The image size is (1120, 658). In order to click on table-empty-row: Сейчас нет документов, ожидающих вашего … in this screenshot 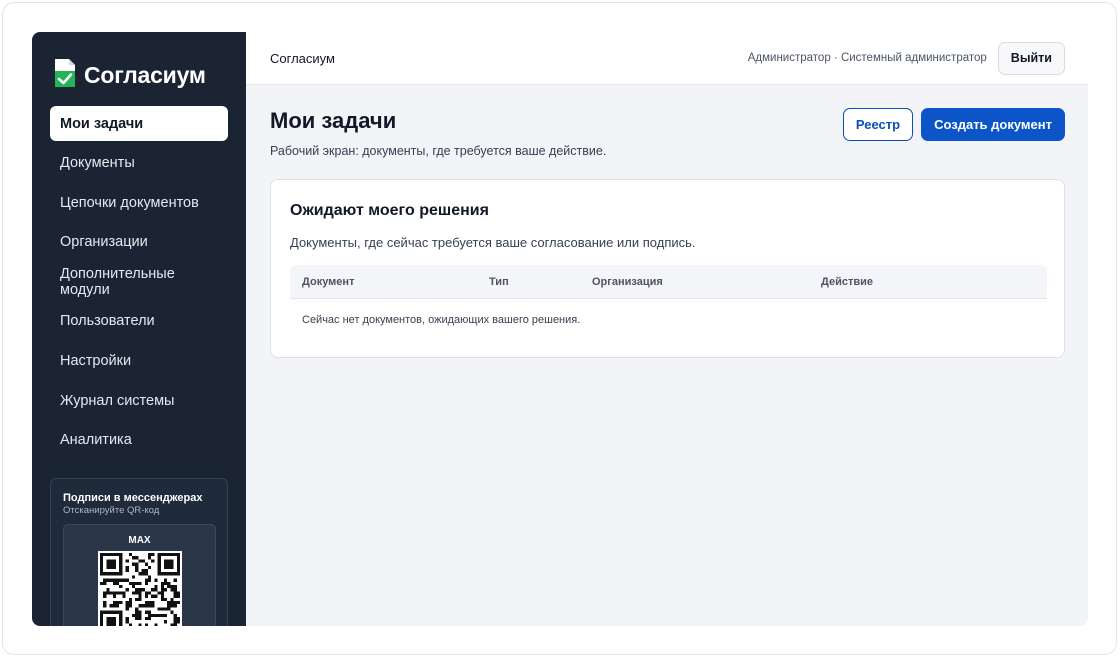, I will do `click(668, 319)`.